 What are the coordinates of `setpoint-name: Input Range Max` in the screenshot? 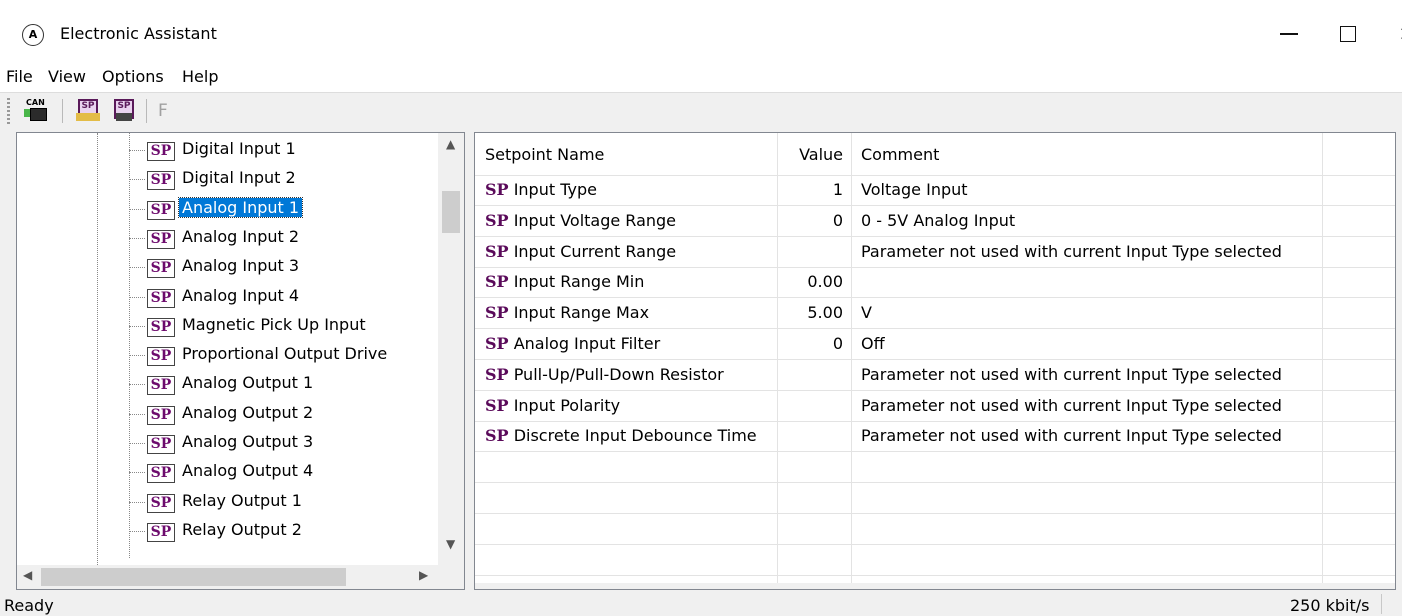 It's located at (581, 313).